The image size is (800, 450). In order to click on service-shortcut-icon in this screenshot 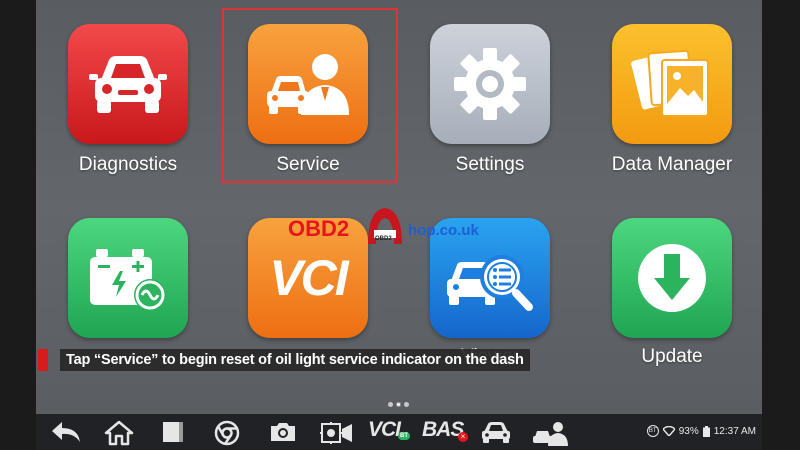, I will do `click(550, 433)`.